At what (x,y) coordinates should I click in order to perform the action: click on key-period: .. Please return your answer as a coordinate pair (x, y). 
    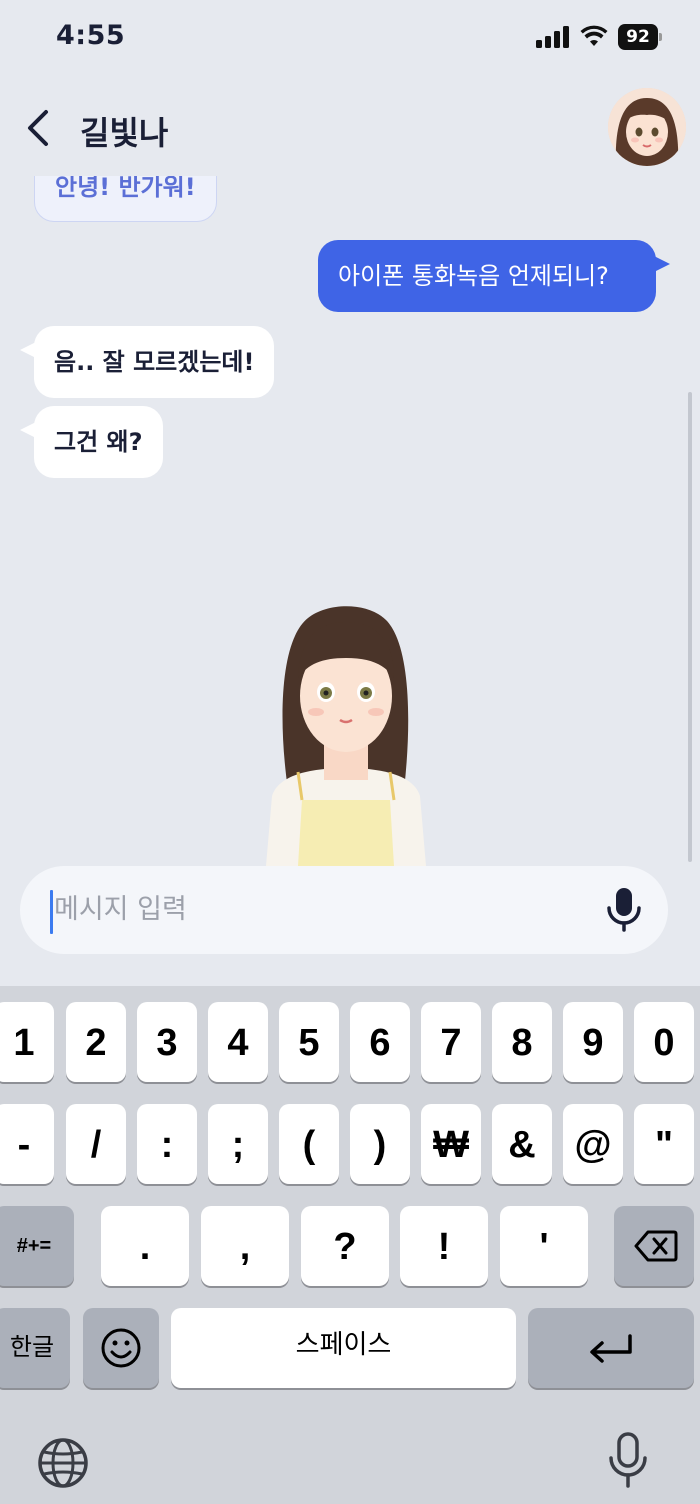
    Looking at the image, I should click on (145, 1246).